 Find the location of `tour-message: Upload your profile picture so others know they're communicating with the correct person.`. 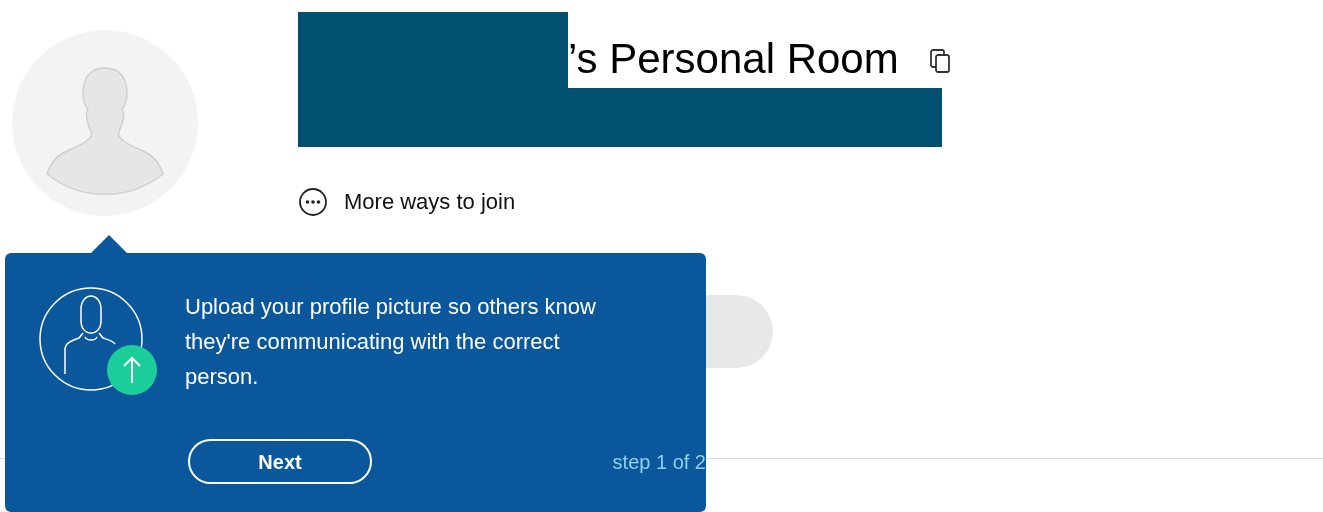

tour-message: Upload your profile picture so others know they're communicating with the correct person. is located at coordinates (391, 342).